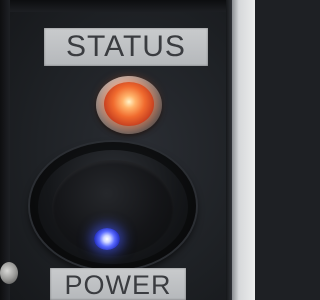 The width and height of the screenshot is (320, 300). I want to click on top-bezel, so click(116, 6).